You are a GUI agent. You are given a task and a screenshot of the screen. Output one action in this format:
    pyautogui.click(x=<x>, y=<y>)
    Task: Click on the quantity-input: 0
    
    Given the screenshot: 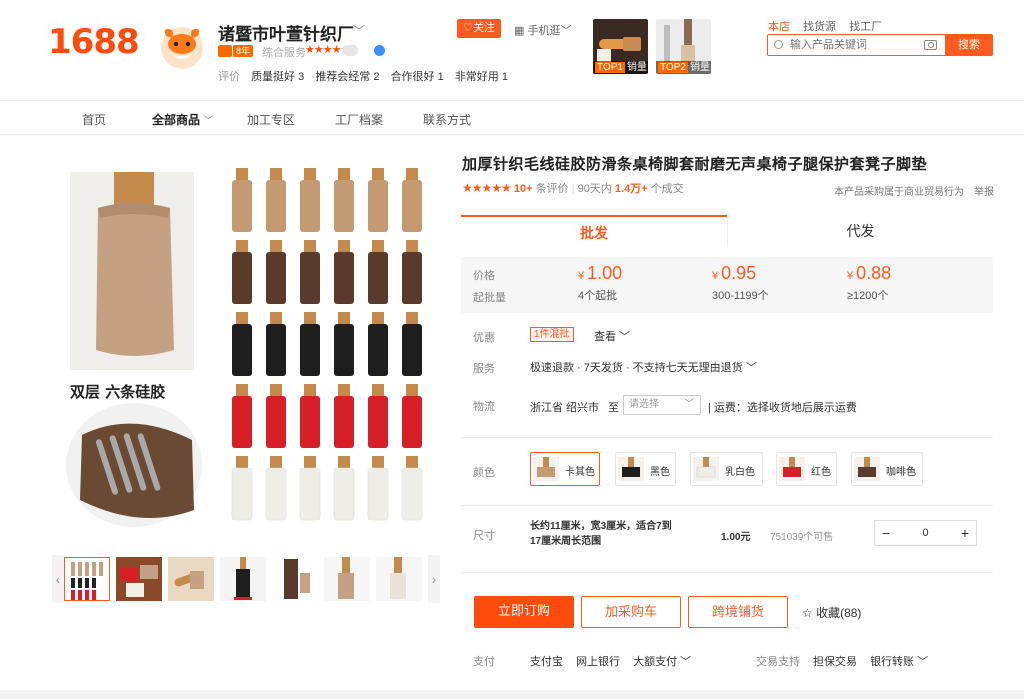 What is the action you would take?
    pyautogui.click(x=925, y=533)
    